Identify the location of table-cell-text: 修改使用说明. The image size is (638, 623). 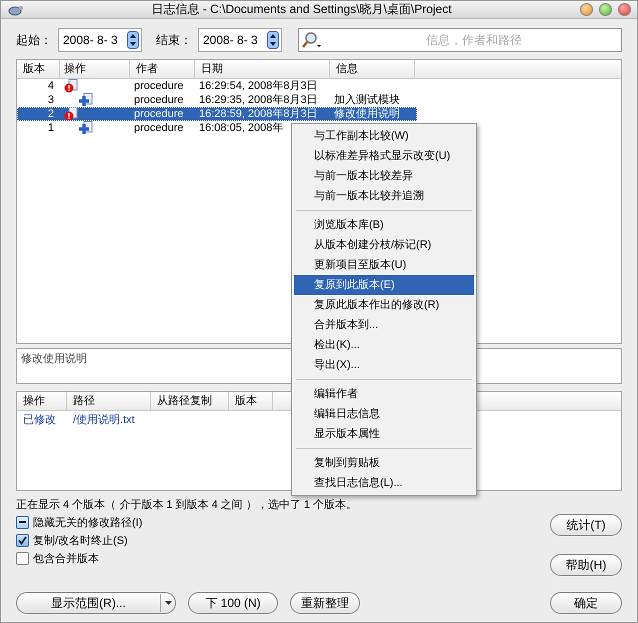
(366, 114).